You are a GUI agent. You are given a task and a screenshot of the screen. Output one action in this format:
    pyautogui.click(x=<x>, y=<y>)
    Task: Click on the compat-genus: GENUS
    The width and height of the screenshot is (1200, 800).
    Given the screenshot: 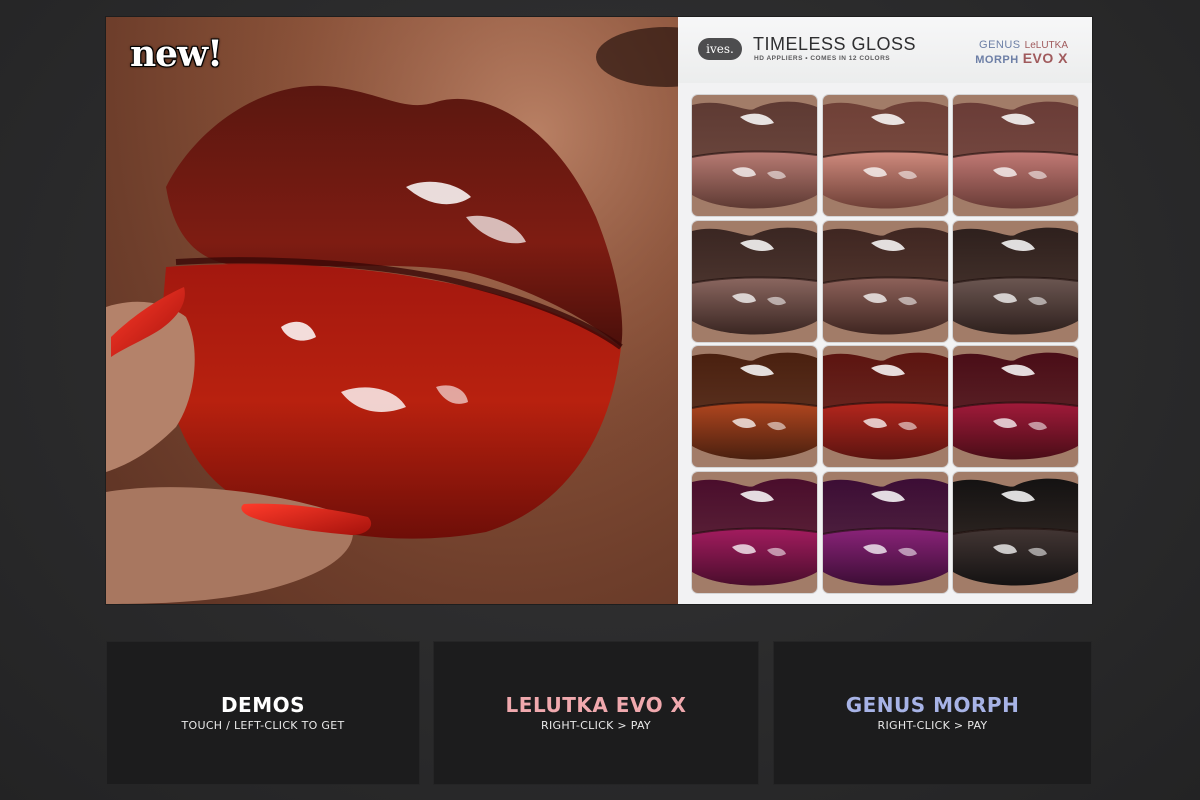 What is the action you would take?
    pyautogui.click(x=1000, y=45)
    